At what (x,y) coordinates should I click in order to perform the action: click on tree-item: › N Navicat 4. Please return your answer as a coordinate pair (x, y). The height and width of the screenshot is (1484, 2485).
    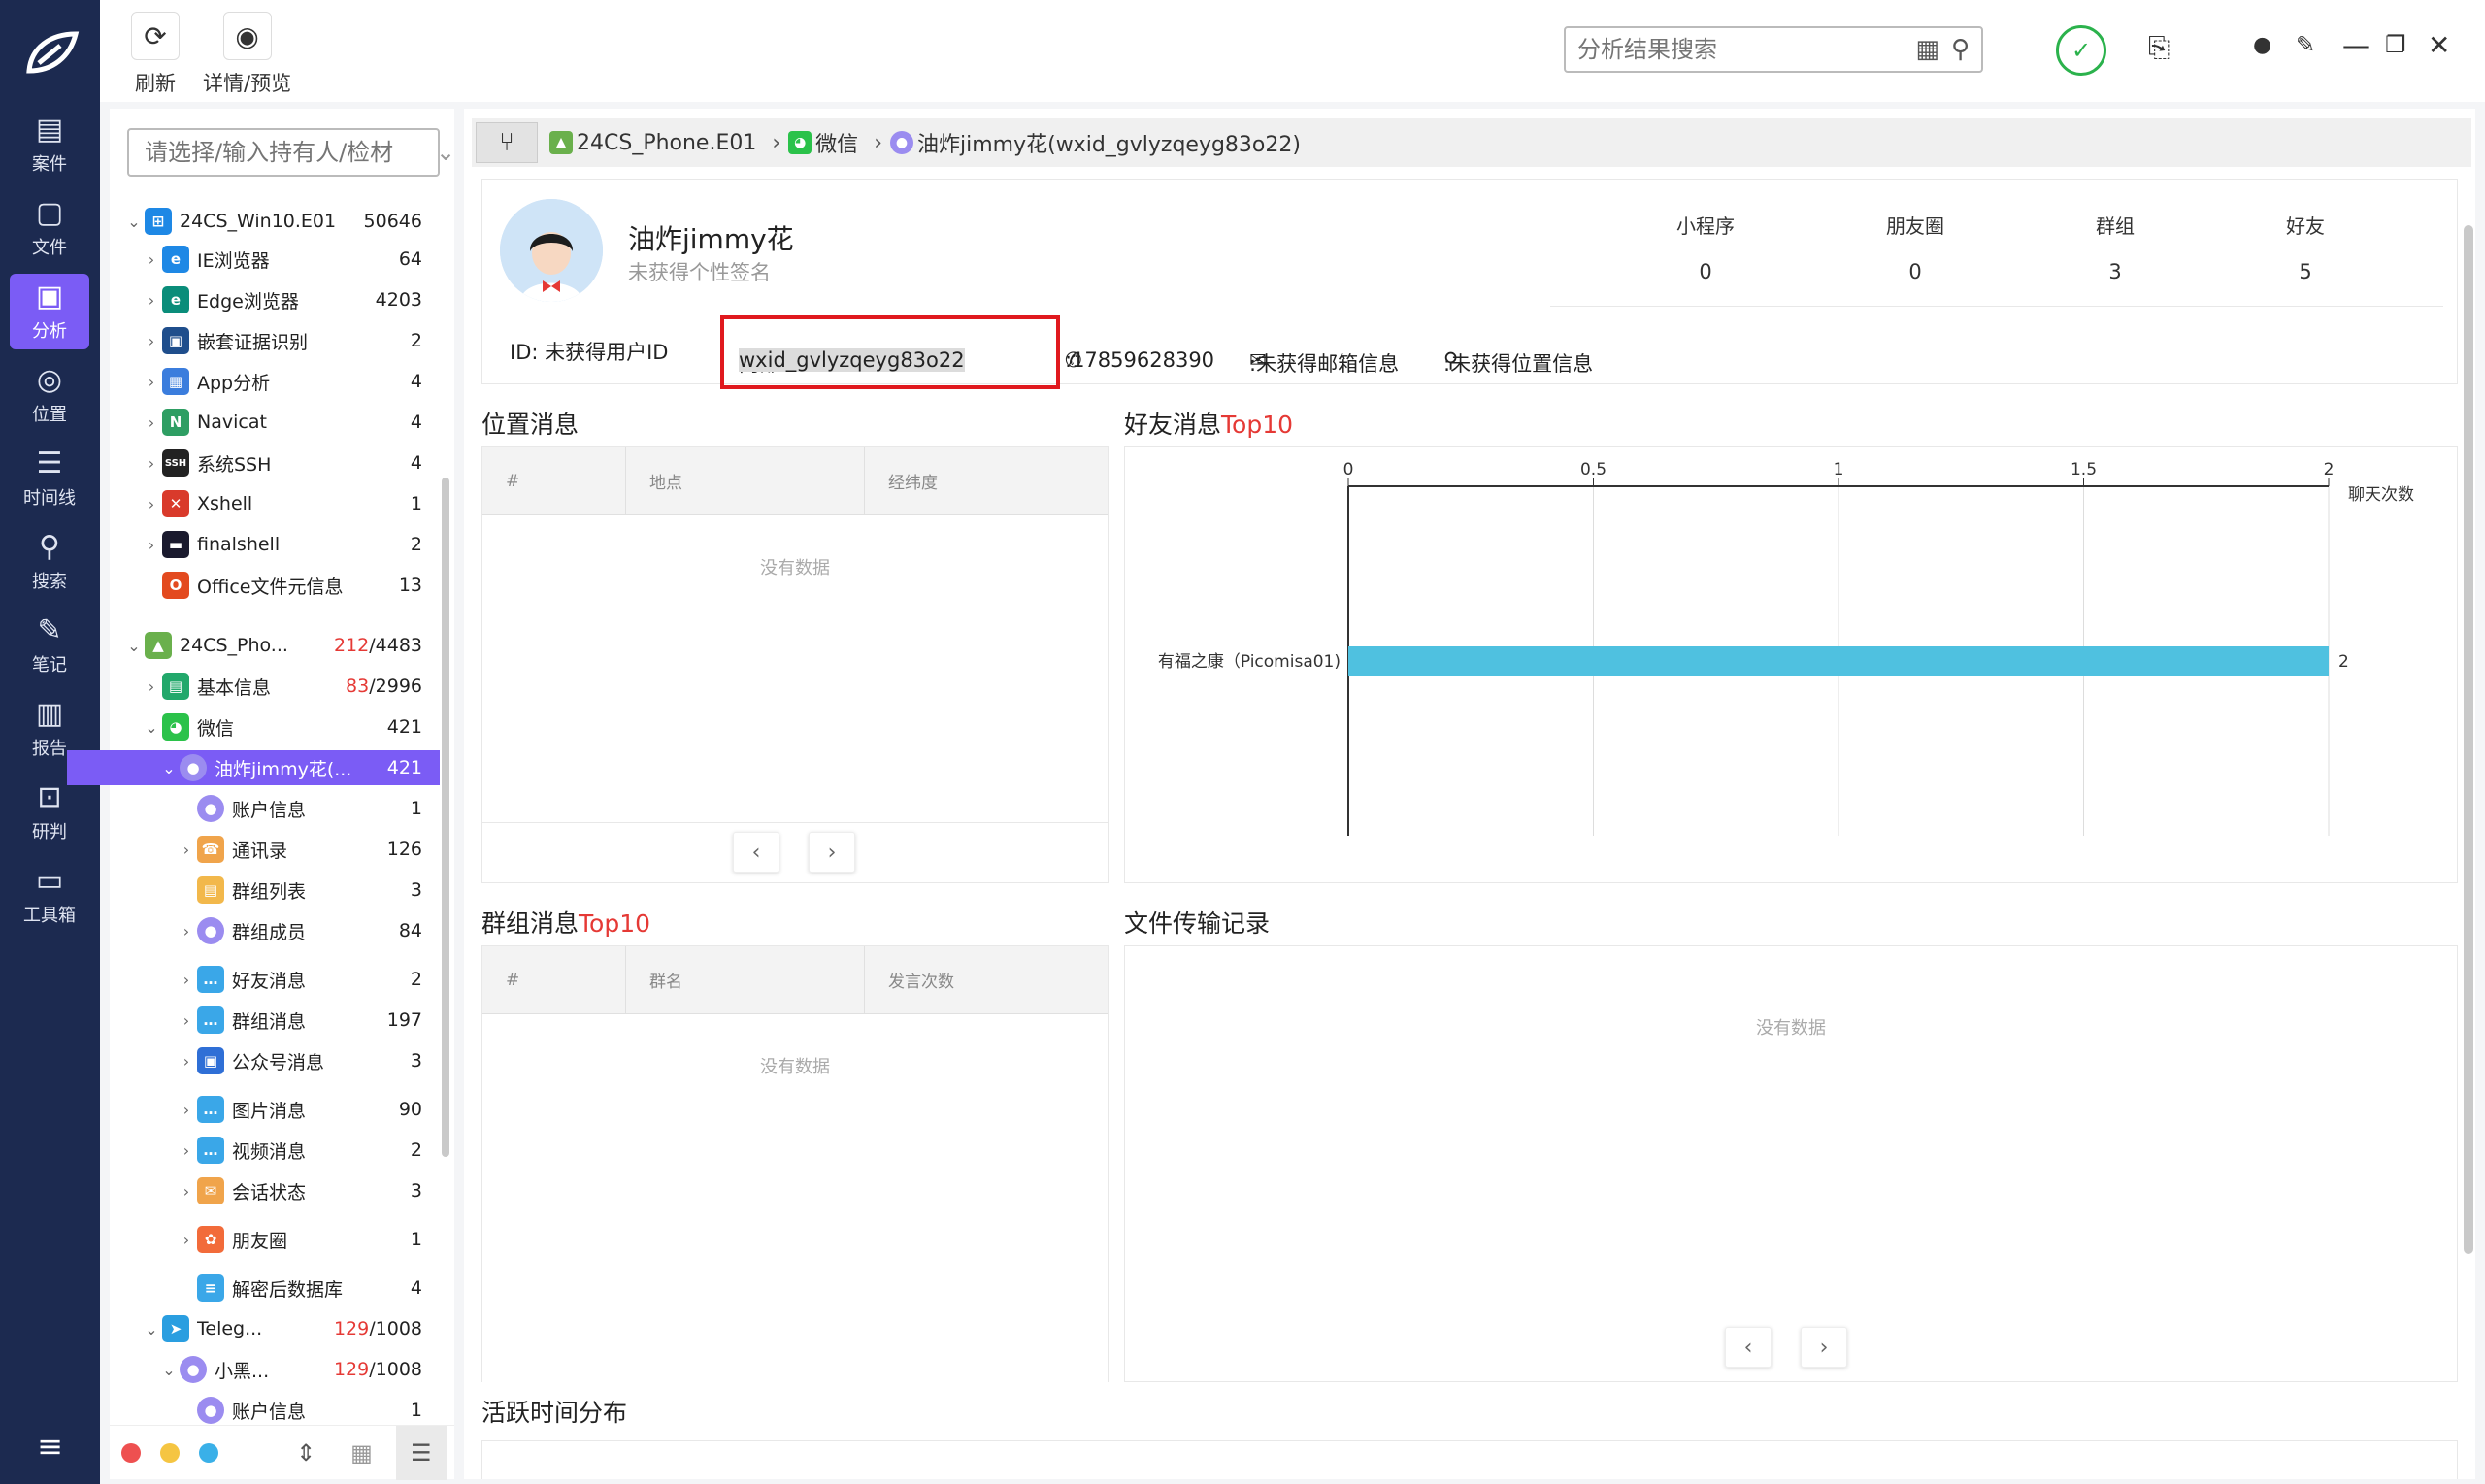
    Looking at the image, I should click on (275, 422).